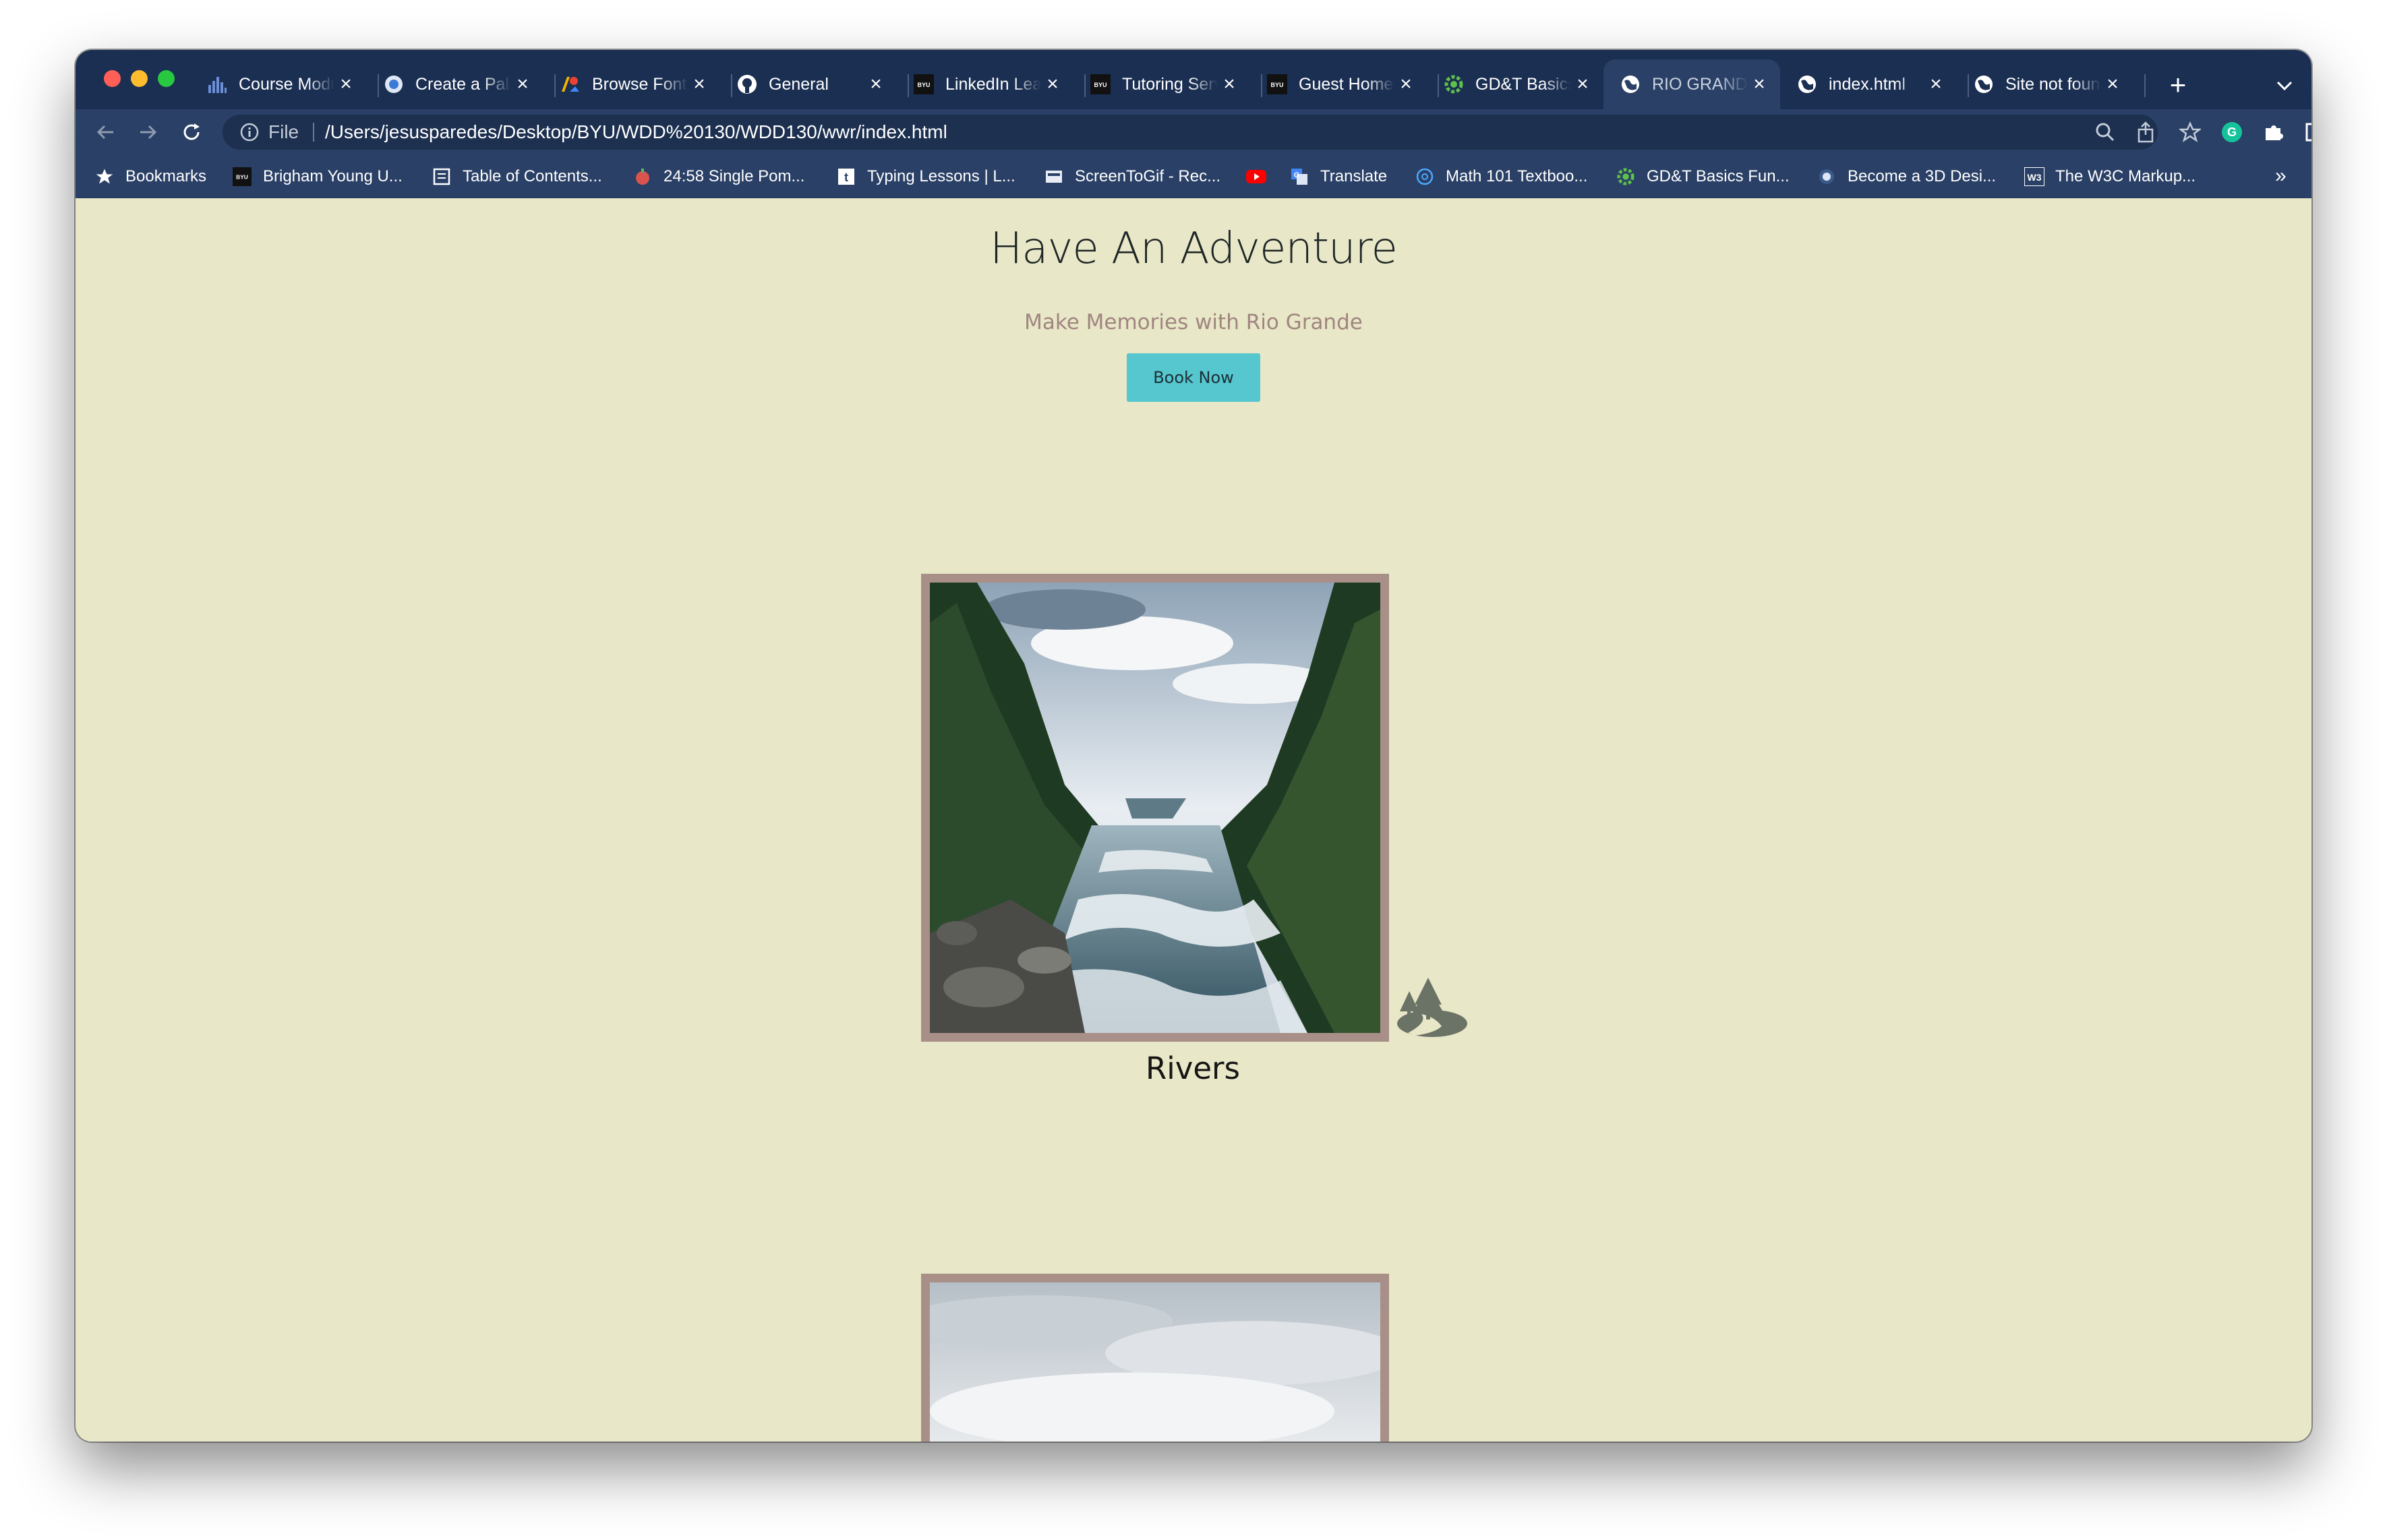 This screenshot has width=2387, height=1540. Describe the element at coordinates (1193, 377) in the screenshot. I see `book-now-button: Book Now` at that location.